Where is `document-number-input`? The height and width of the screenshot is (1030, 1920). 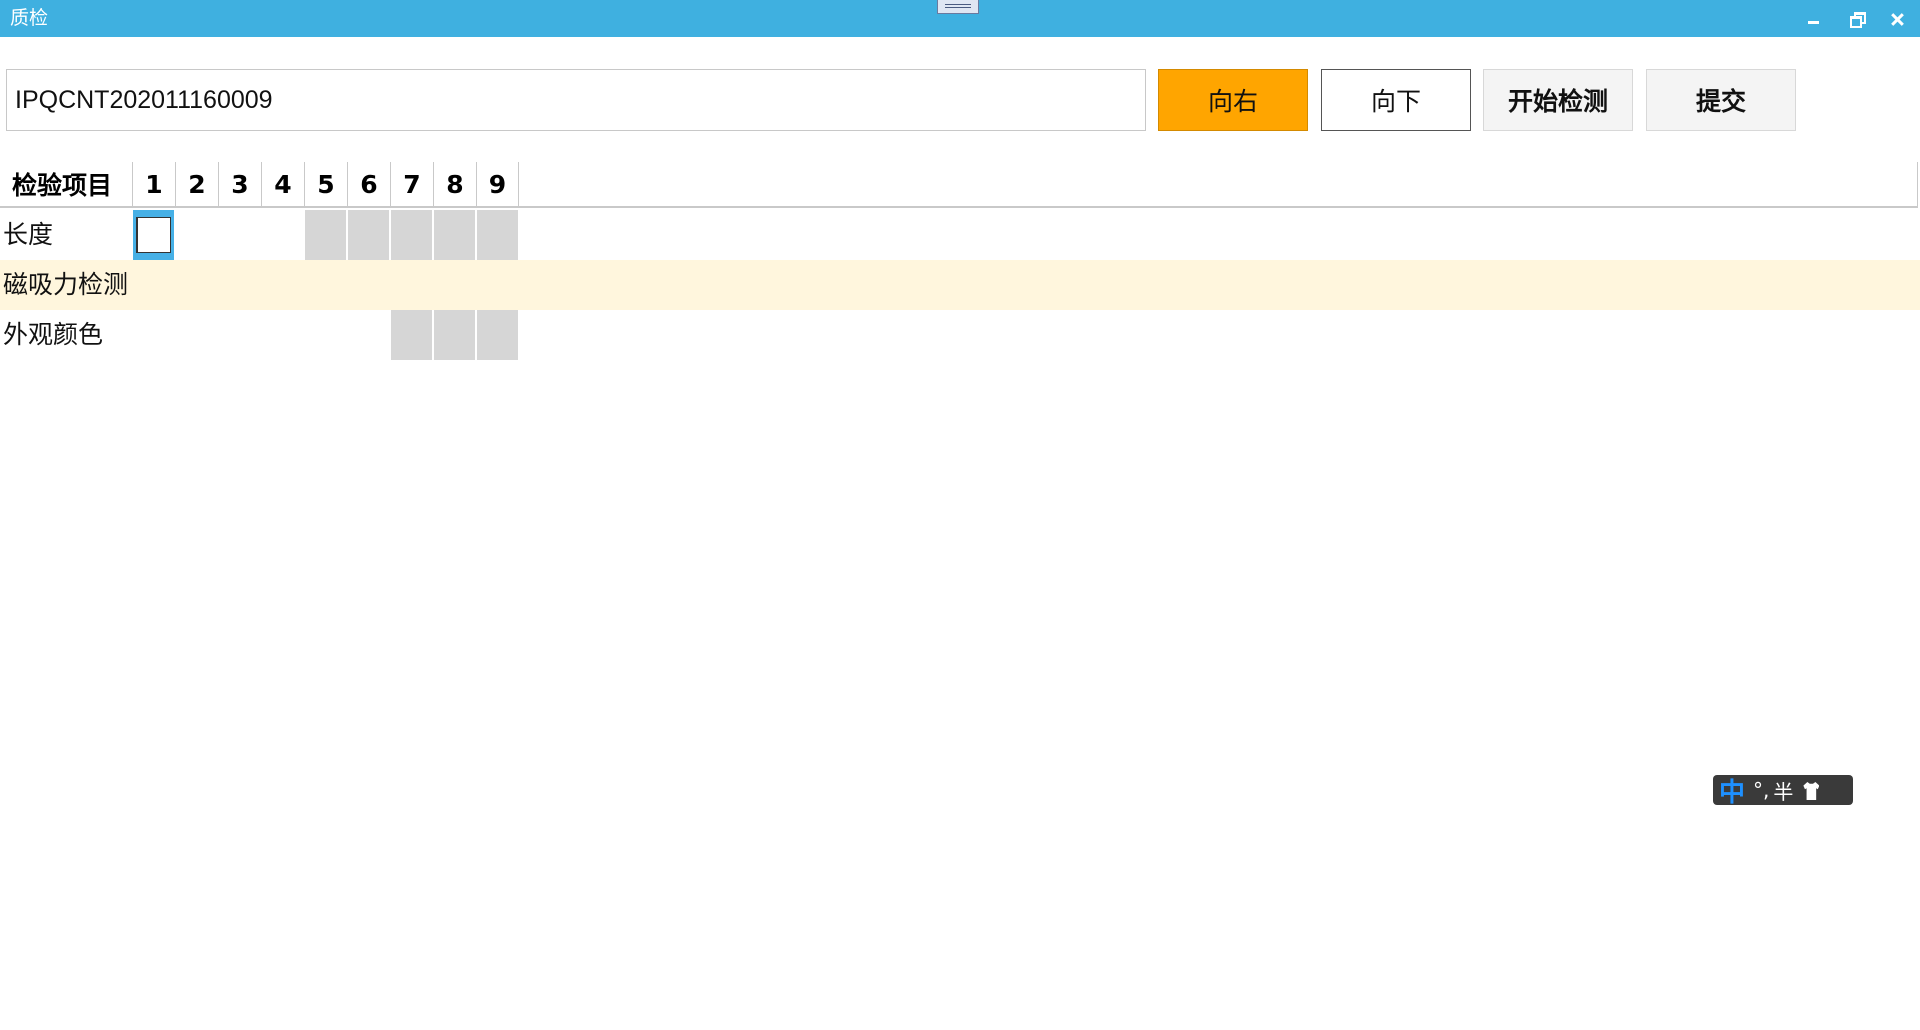 document-number-input is located at coordinates (576, 100).